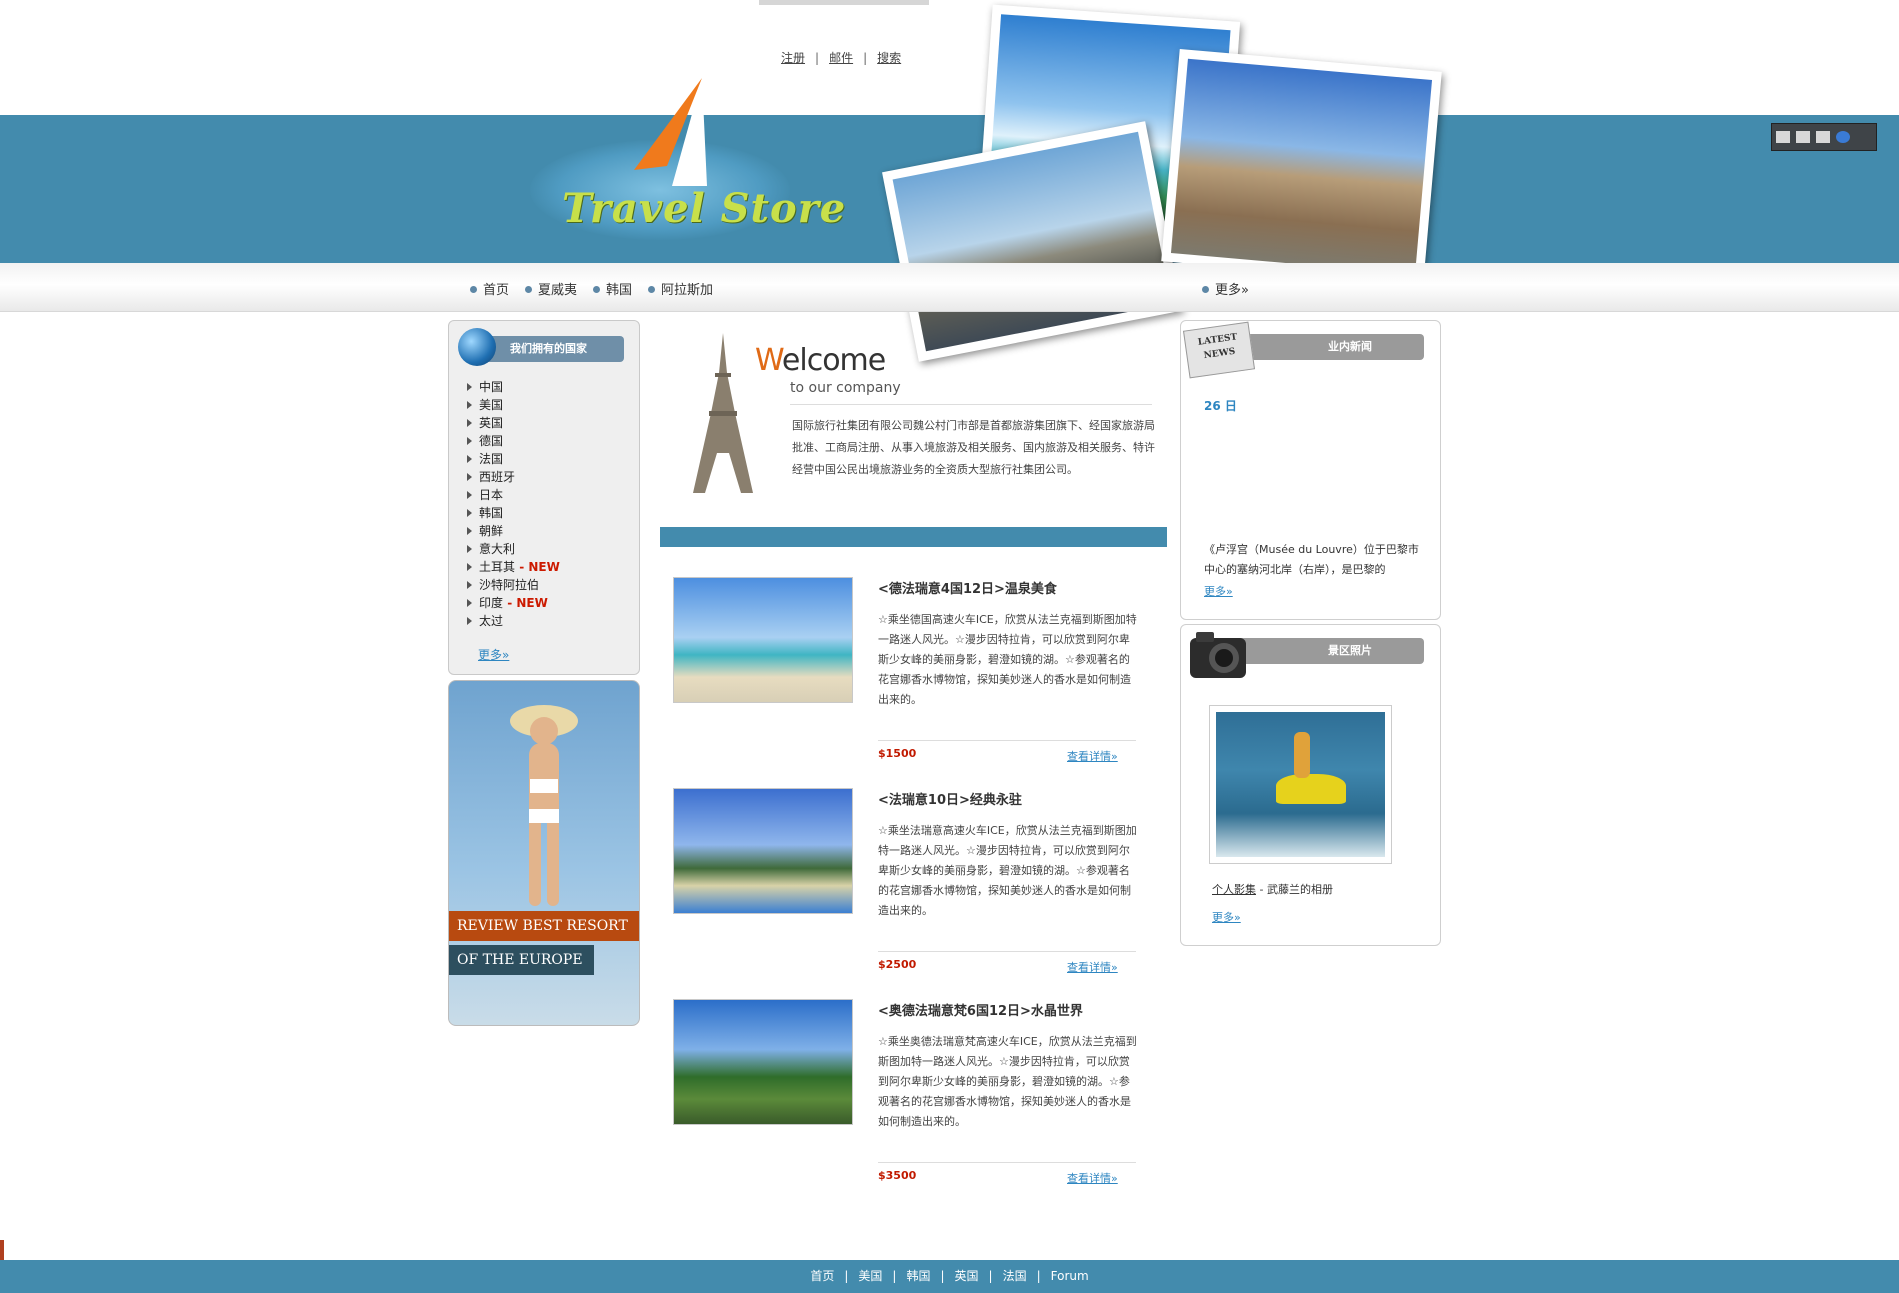 The width and height of the screenshot is (1899, 1293). What do you see at coordinates (949, 287) in the screenshot?
I see `nav-band` at bounding box center [949, 287].